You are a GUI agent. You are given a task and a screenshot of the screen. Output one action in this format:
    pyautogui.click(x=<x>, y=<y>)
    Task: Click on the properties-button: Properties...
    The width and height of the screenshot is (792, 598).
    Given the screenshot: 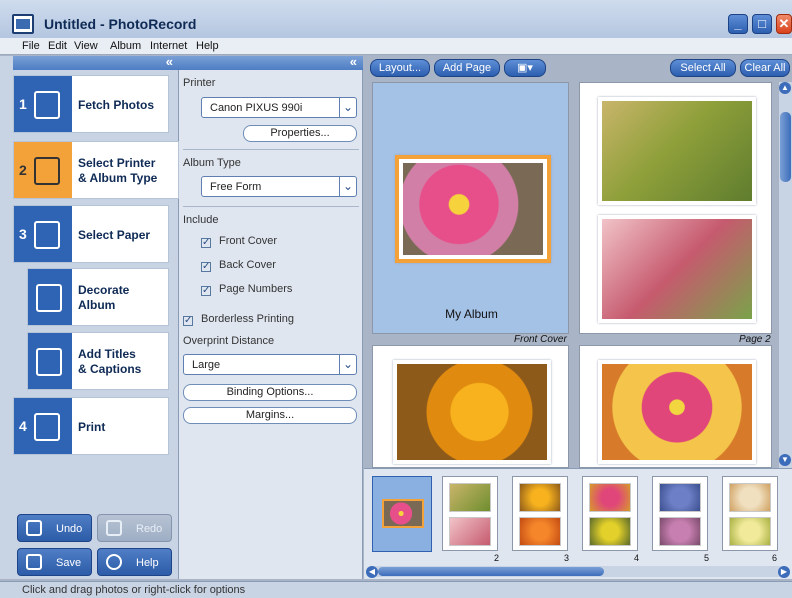 What is the action you would take?
    pyautogui.click(x=300, y=133)
    